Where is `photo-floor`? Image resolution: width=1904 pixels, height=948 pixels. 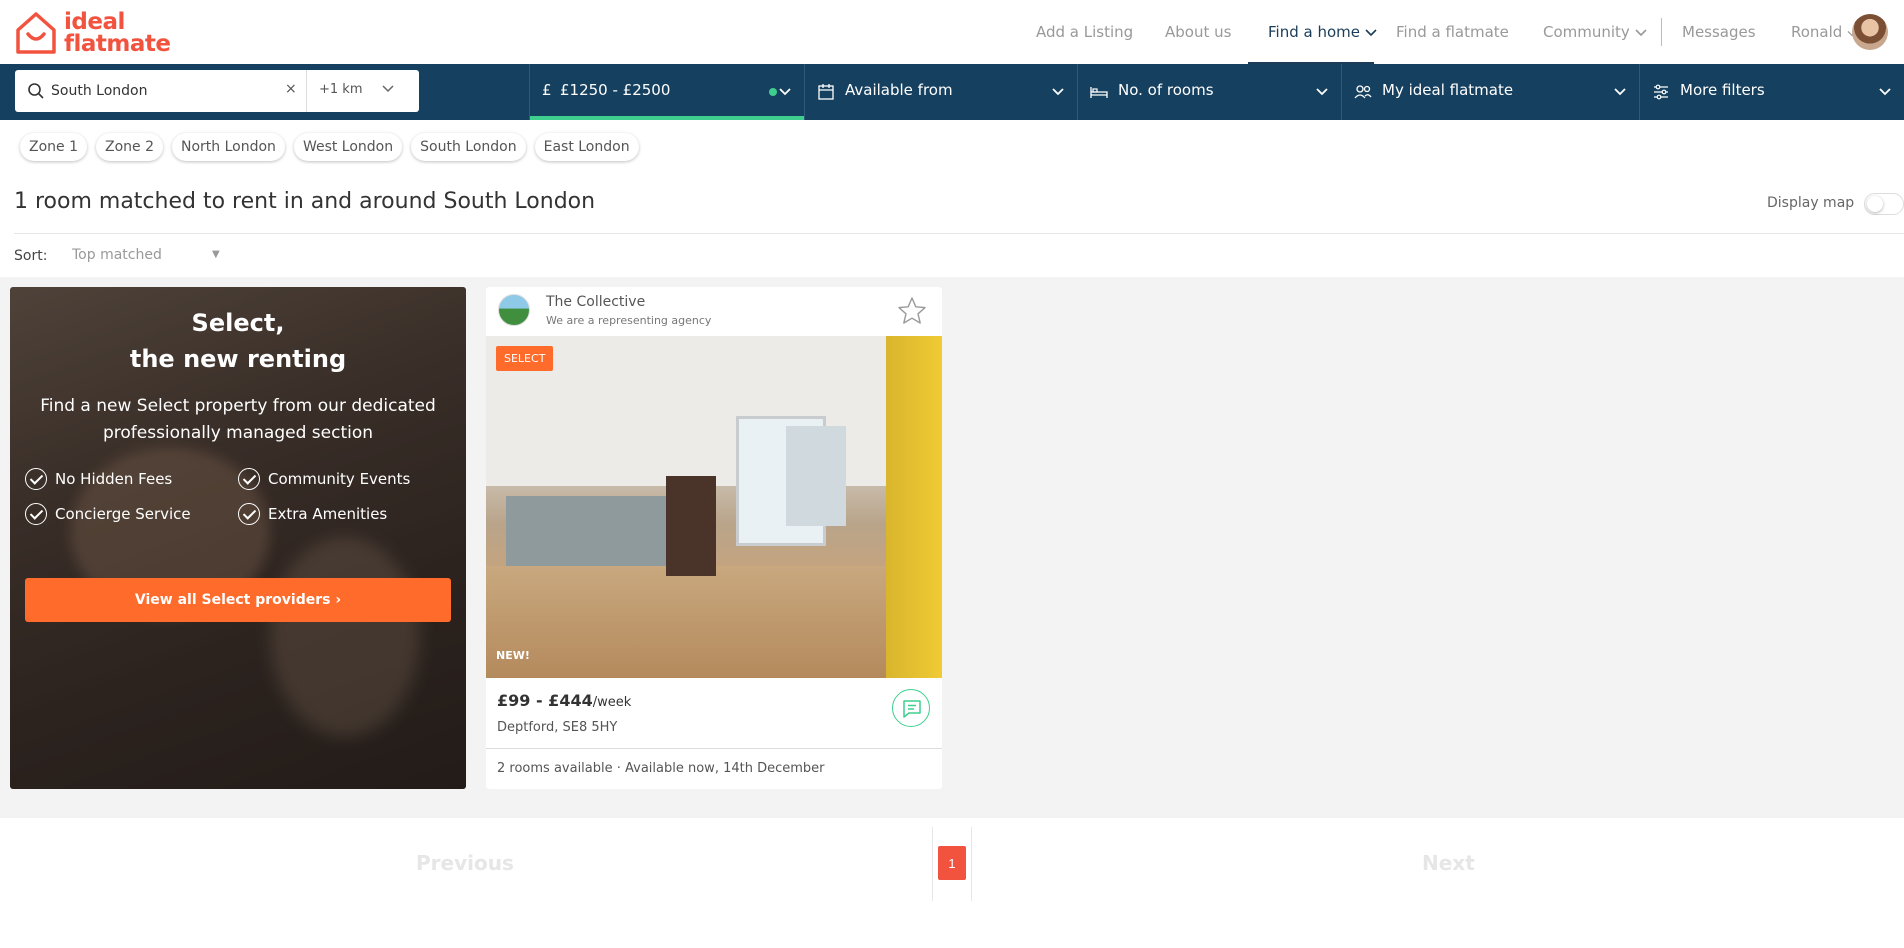
photo-floor is located at coordinates (714, 622).